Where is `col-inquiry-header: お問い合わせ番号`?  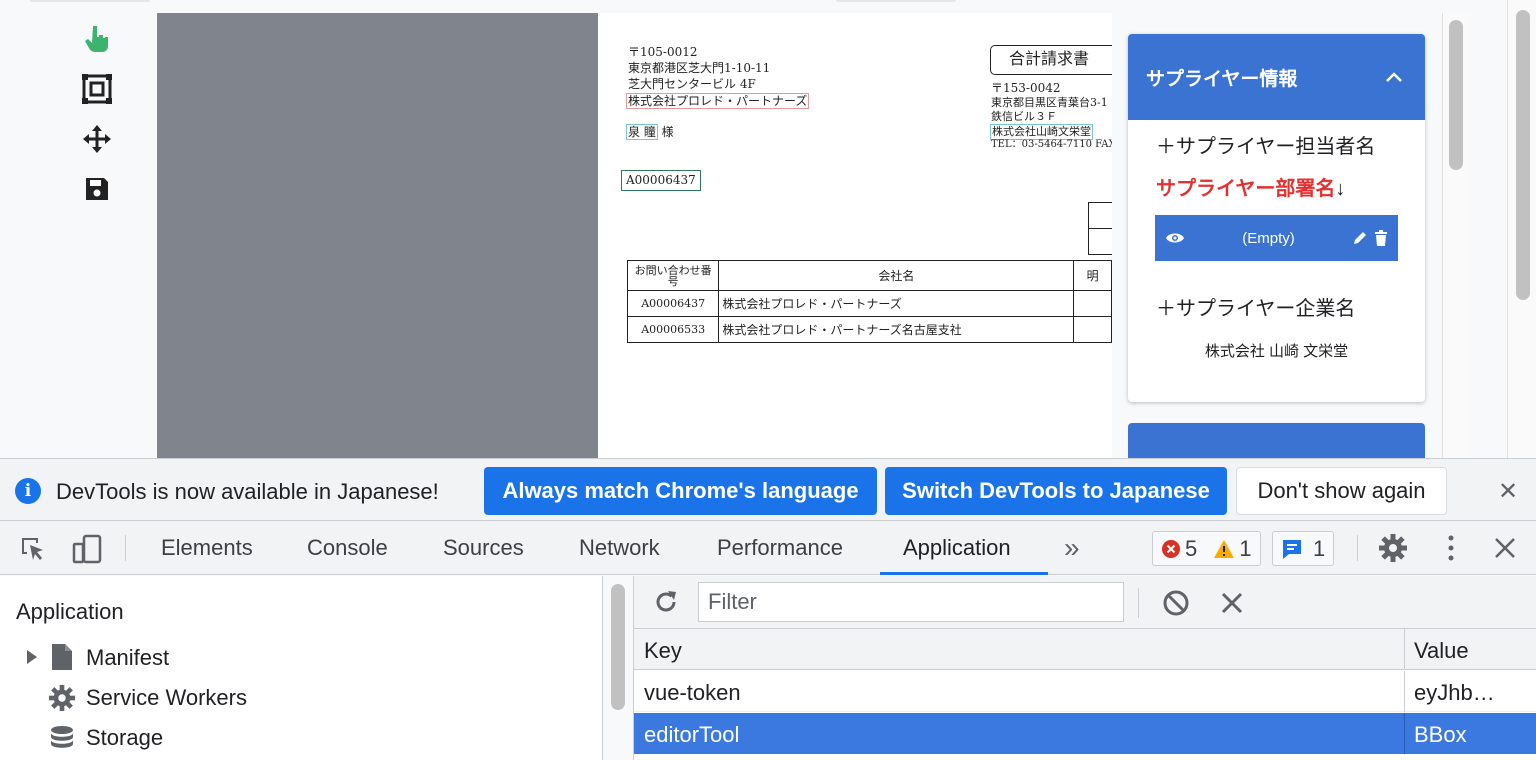 col-inquiry-header: お問い合わせ番号 is located at coordinates (673, 275).